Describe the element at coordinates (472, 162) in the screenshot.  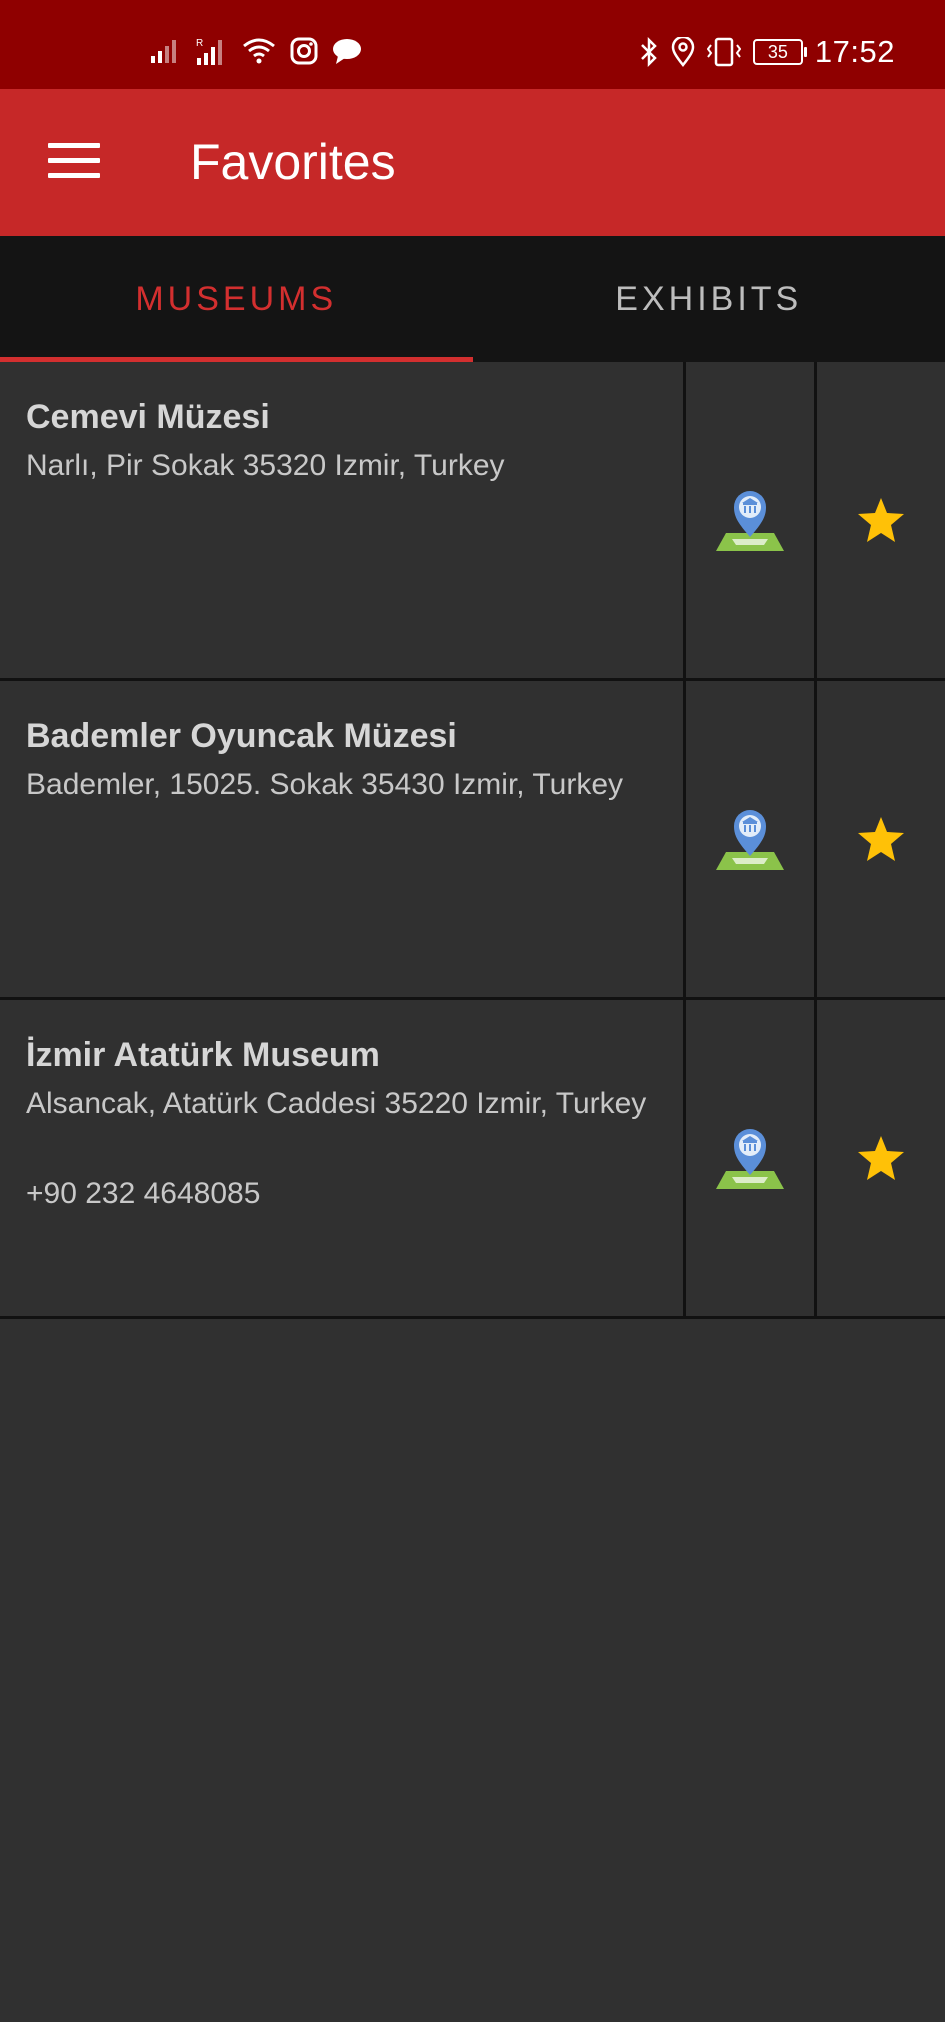
I see `app-bar: Favorites` at that location.